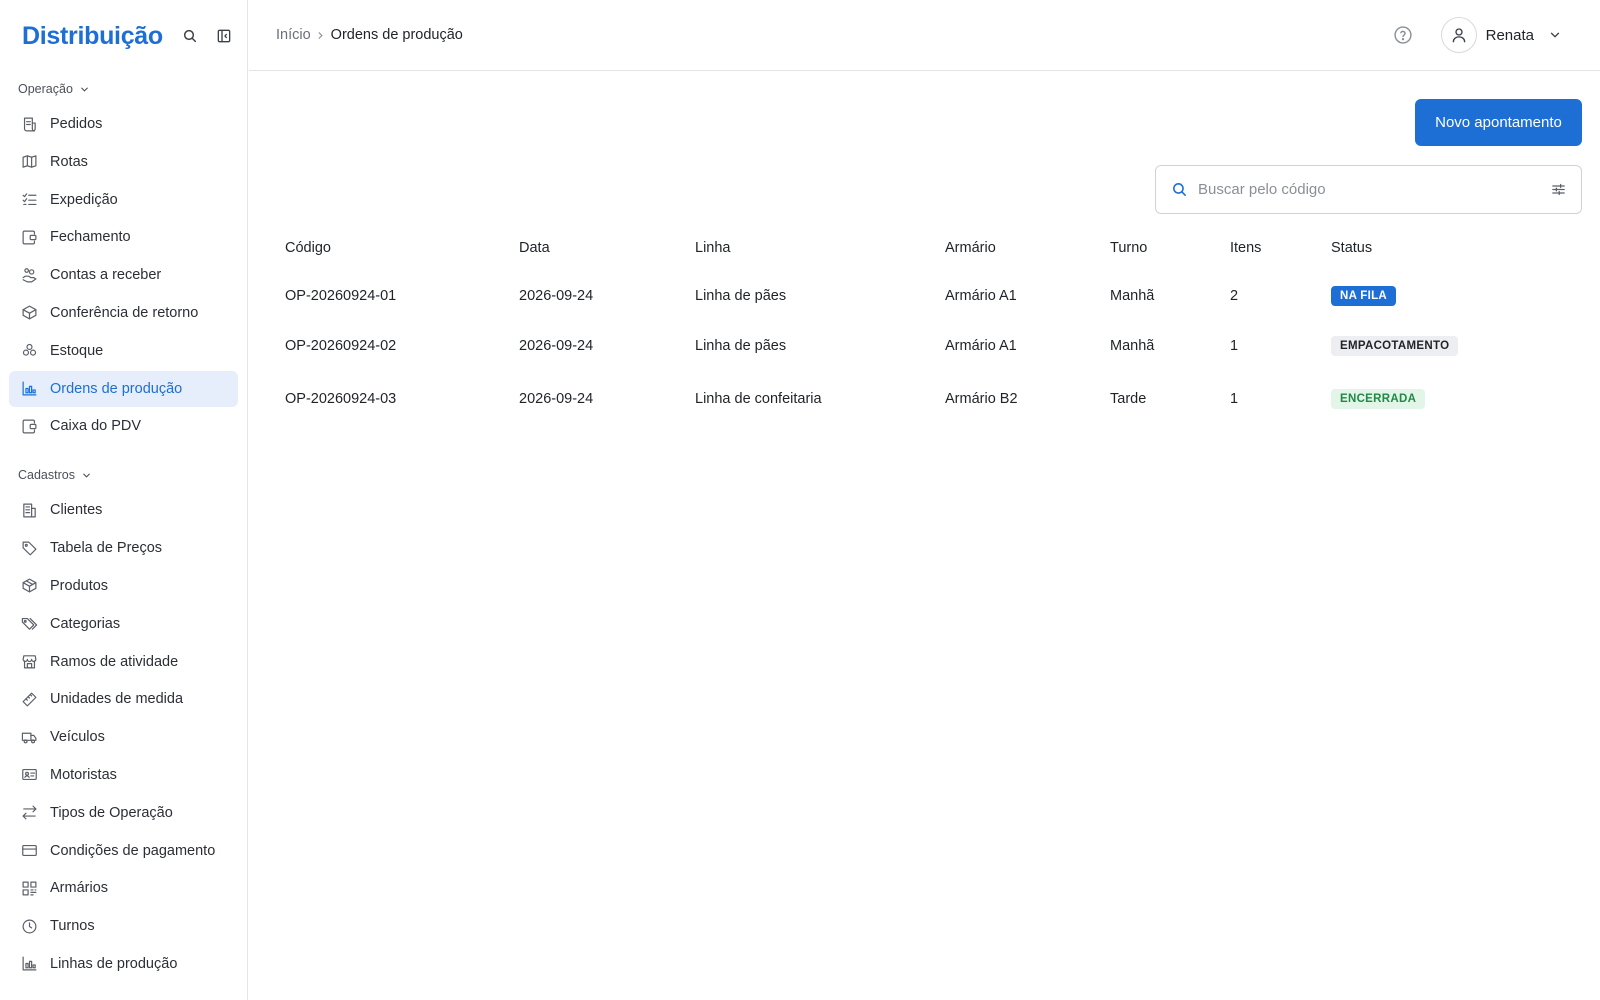  I want to click on sidebar-item-tipos-de-operacao: Tipos de Operação, so click(123, 813).